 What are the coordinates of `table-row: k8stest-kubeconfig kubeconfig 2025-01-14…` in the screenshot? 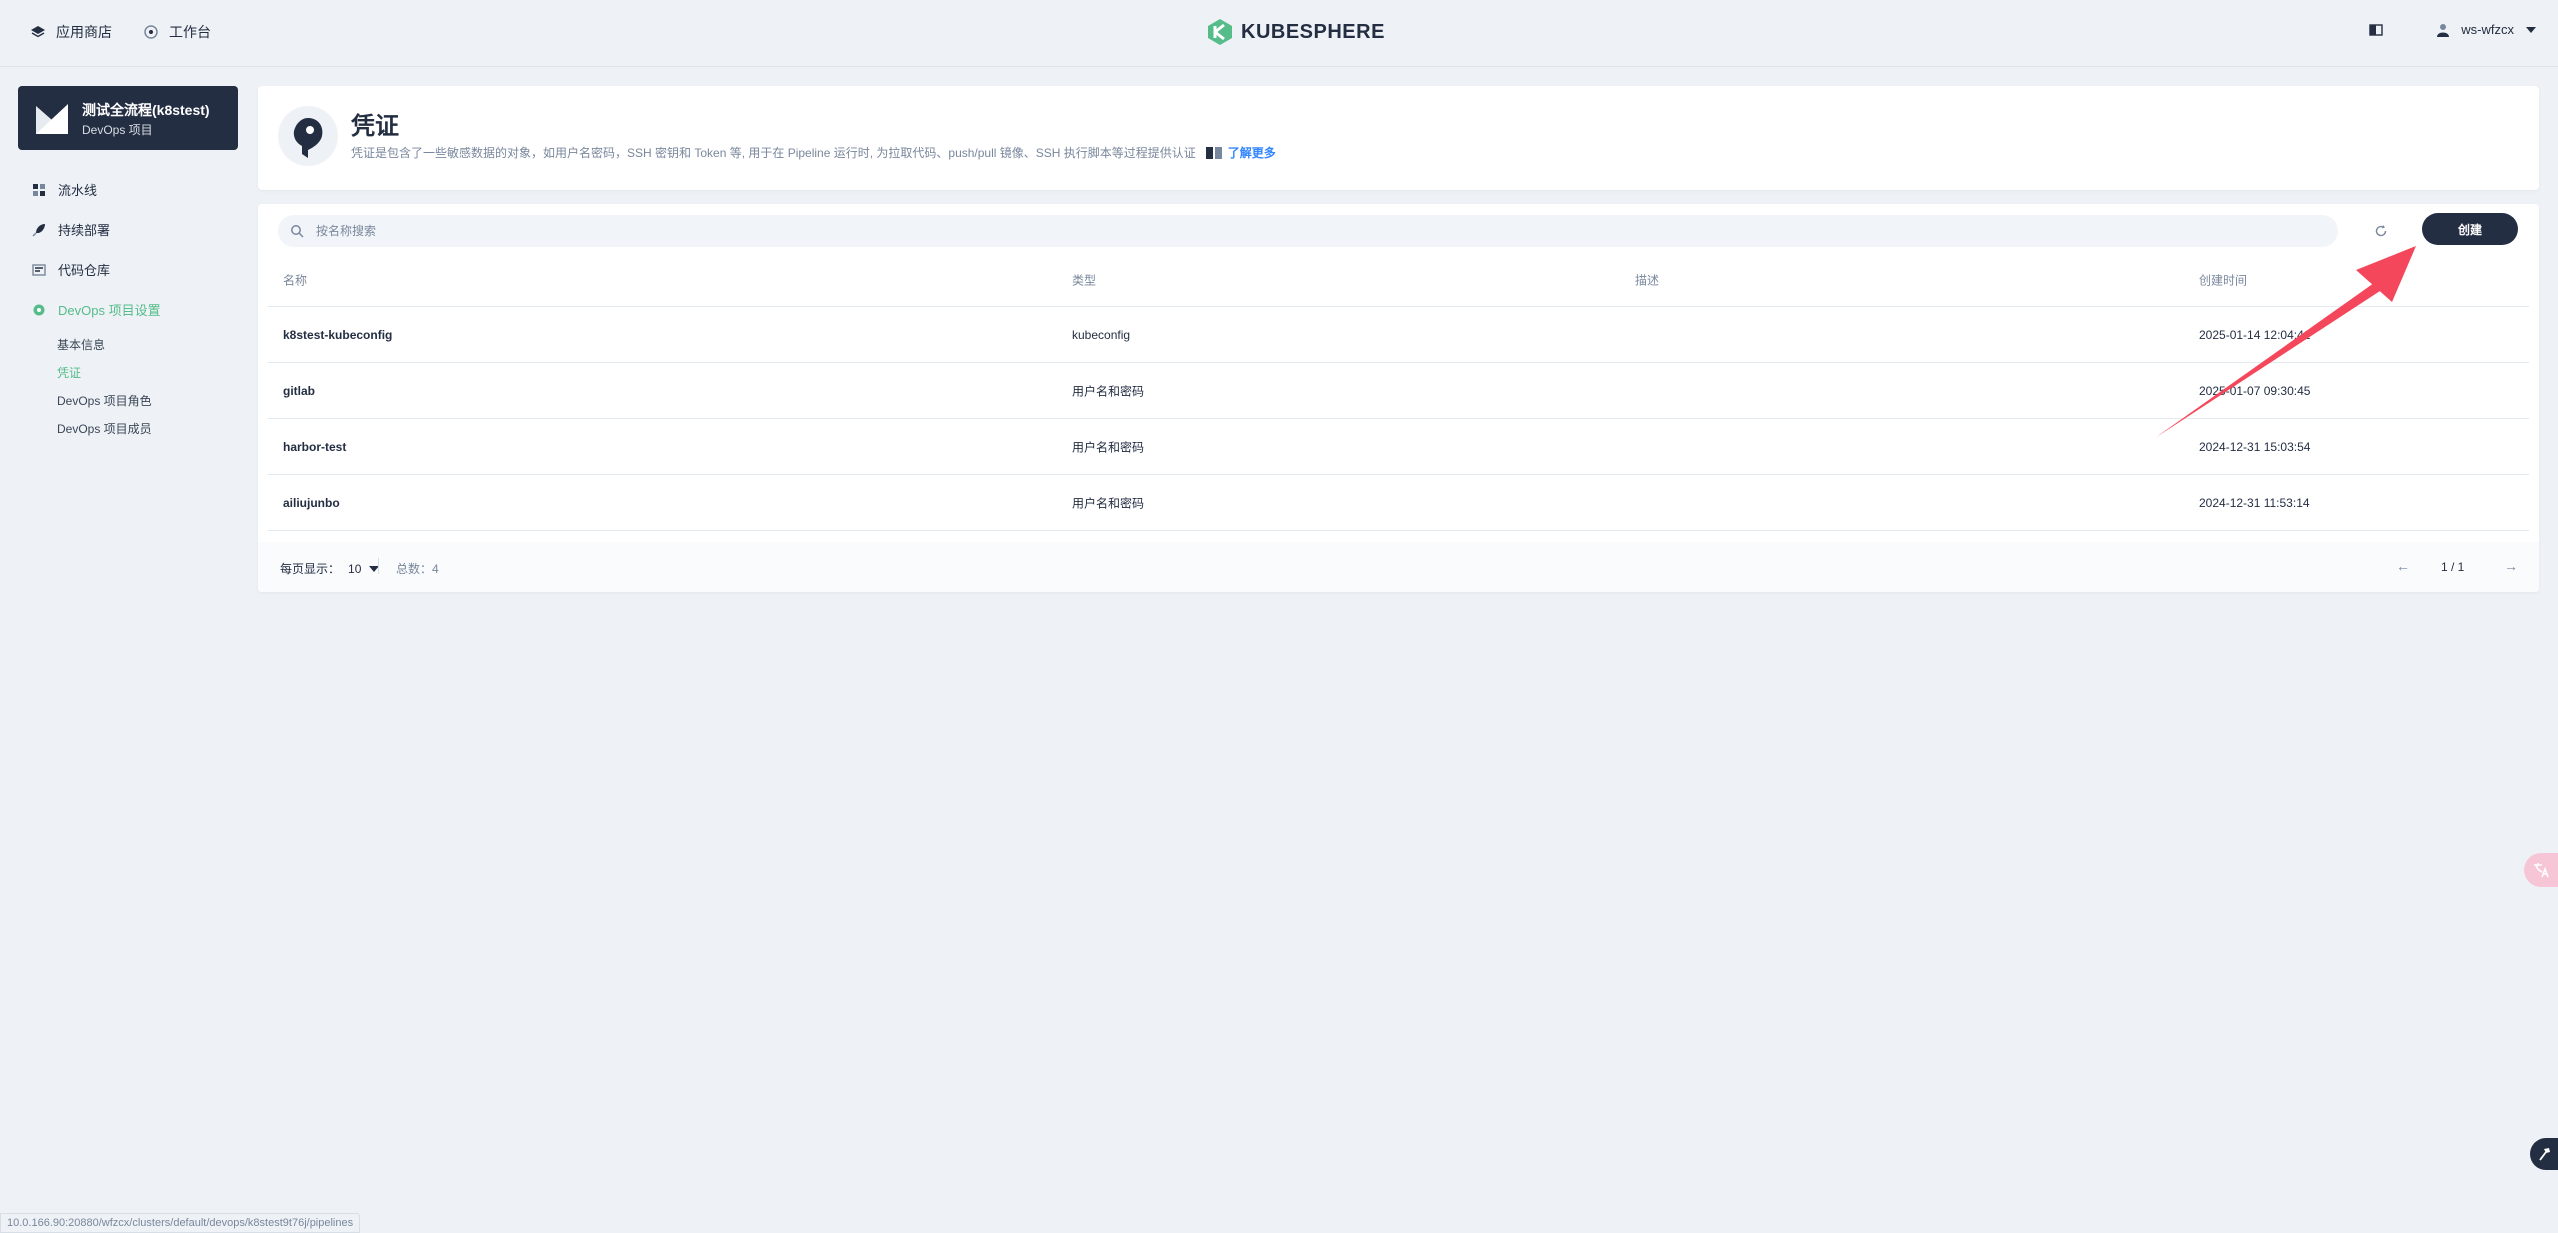 It's located at (1398, 335).